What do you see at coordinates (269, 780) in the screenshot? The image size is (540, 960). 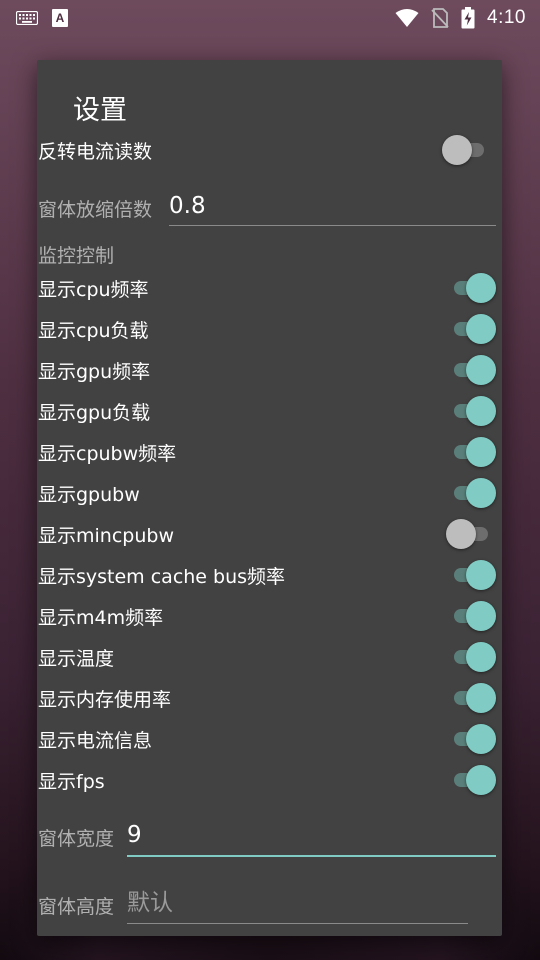 I see `monitor-switch-row: 显示fps` at bounding box center [269, 780].